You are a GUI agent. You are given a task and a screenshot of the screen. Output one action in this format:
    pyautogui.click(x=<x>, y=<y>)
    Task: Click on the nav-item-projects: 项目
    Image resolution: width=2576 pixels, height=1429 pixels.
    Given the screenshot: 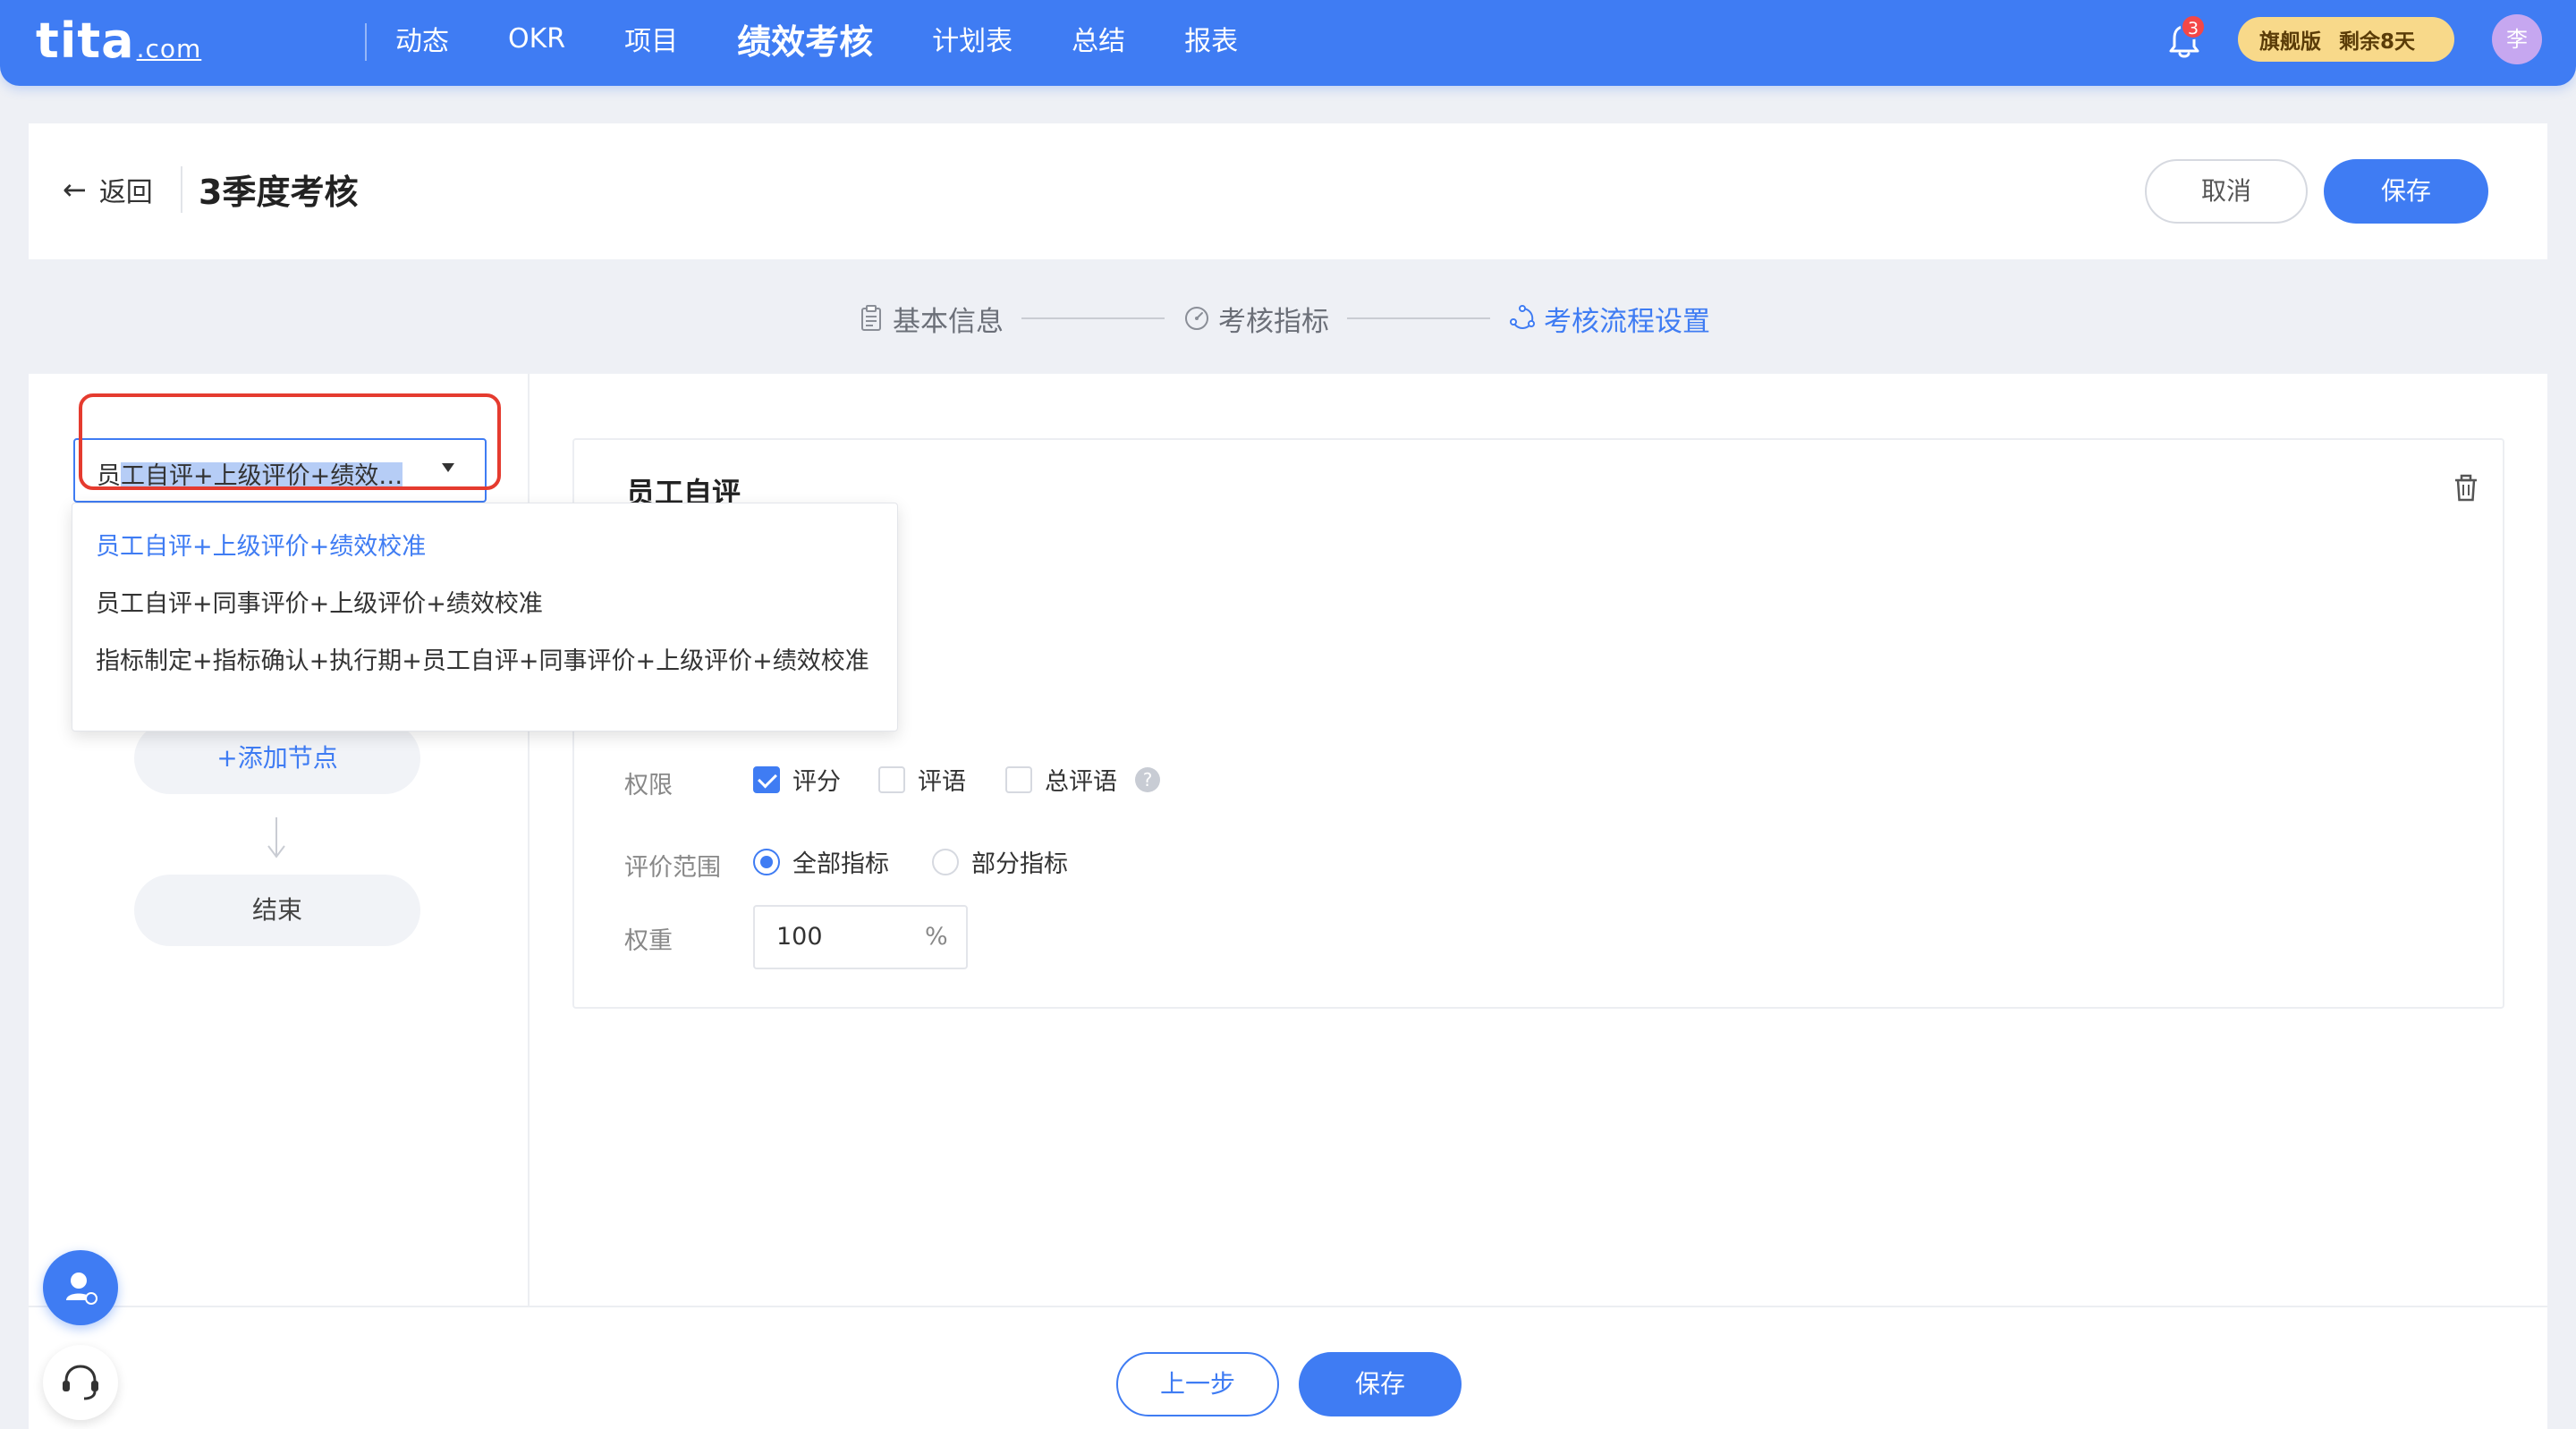 What is the action you would take?
    pyautogui.click(x=651, y=38)
    